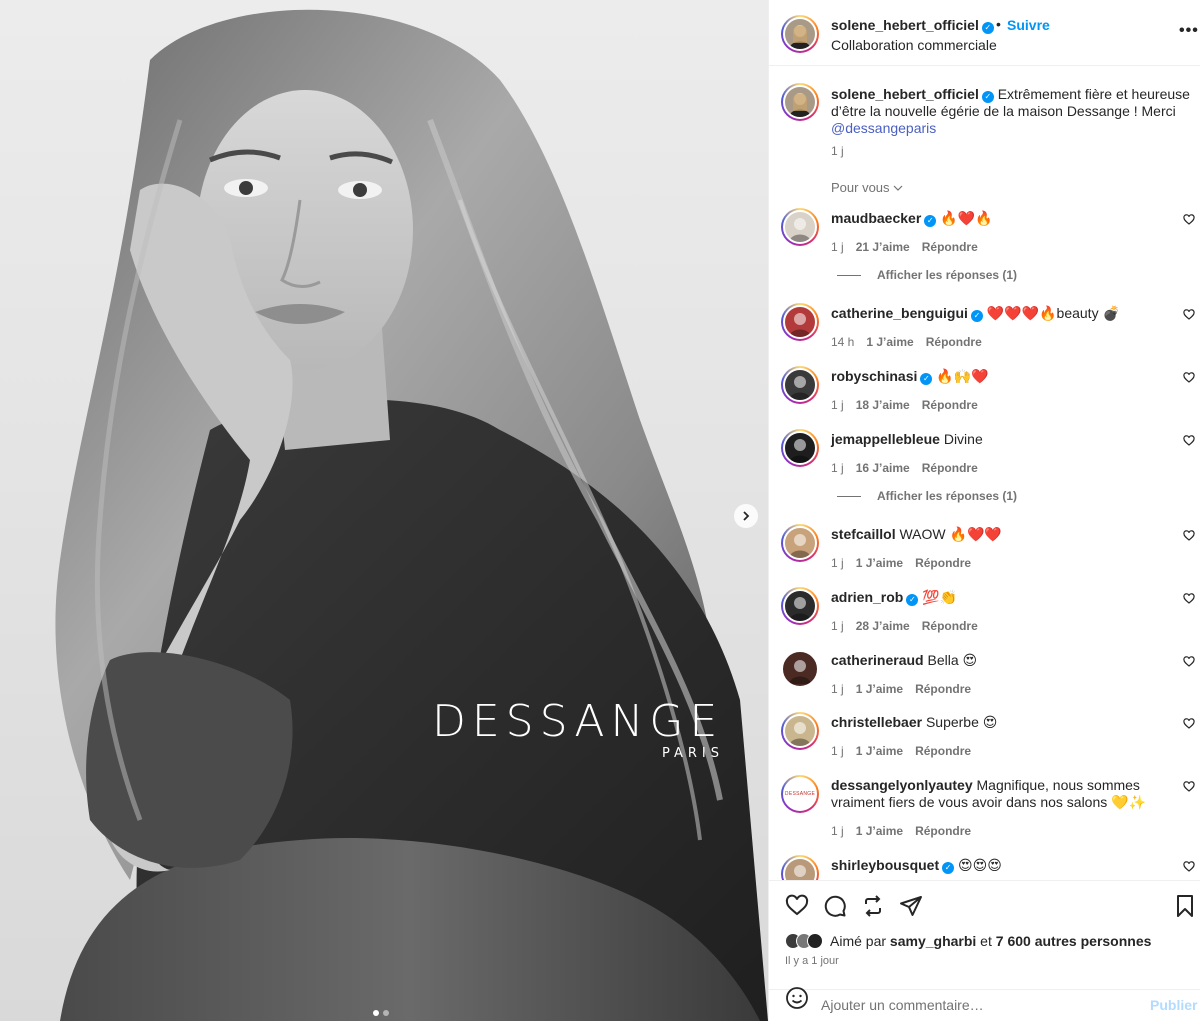 The height and width of the screenshot is (1021, 1200). Describe the element at coordinates (933, 941) in the screenshot. I see `liker-username: samy_gharbi` at that location.